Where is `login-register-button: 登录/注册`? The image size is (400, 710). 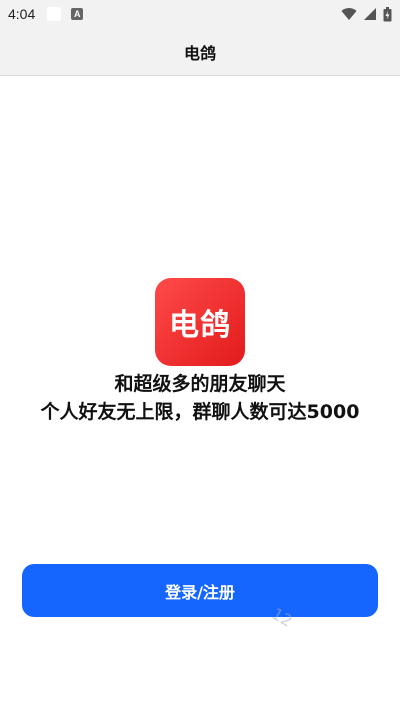 login-register-button: 登录/注册 is located at coordinates (200, 590).